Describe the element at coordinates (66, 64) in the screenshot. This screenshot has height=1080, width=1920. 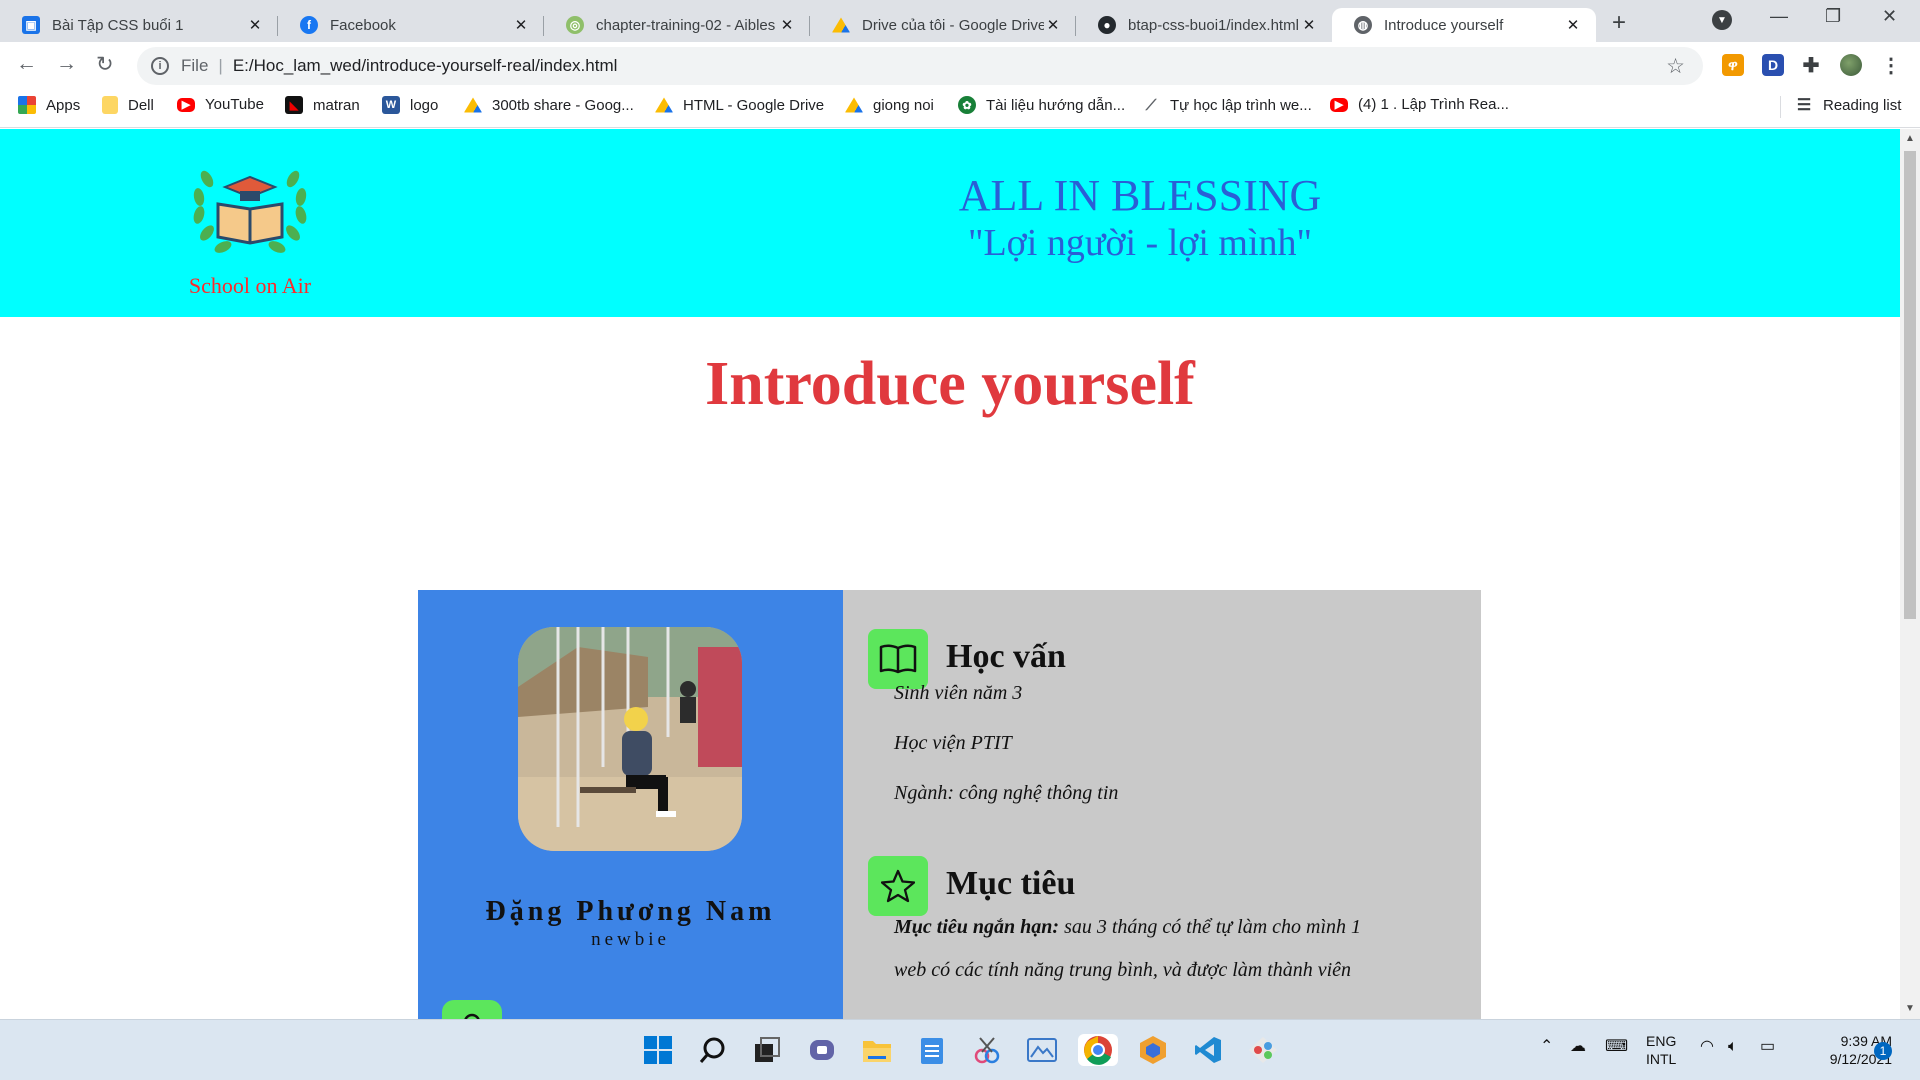
I see `forward-icon: →` at that location.